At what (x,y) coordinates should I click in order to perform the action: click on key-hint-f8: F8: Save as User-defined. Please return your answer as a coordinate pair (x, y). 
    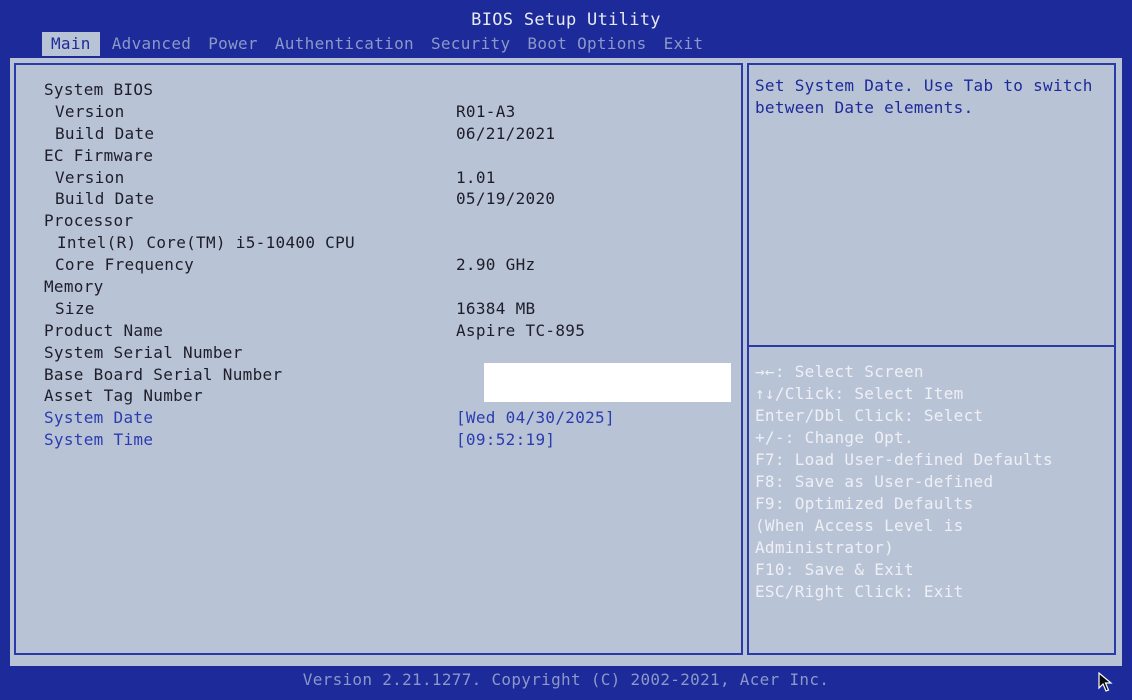
    Looking at the image, I should click on (874, 481).